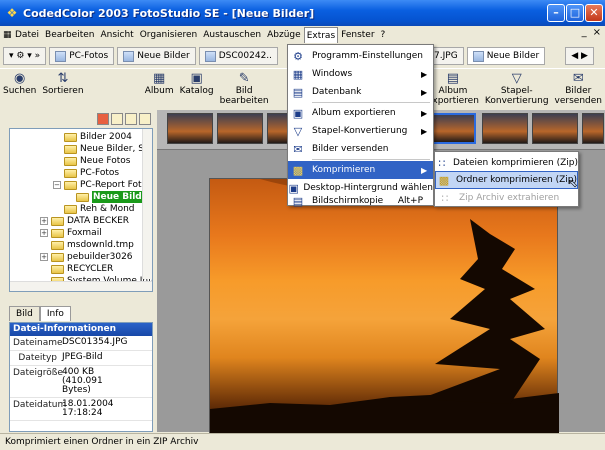  I want to click on info-tabs: Bild Info, so click(81, 314).